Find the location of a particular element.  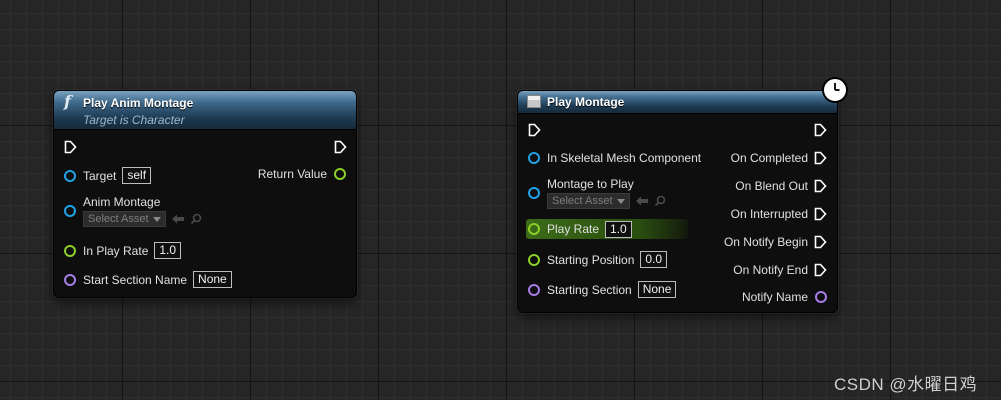

anim-montage-label: Anim Montage is located at coordinates (122, 202).